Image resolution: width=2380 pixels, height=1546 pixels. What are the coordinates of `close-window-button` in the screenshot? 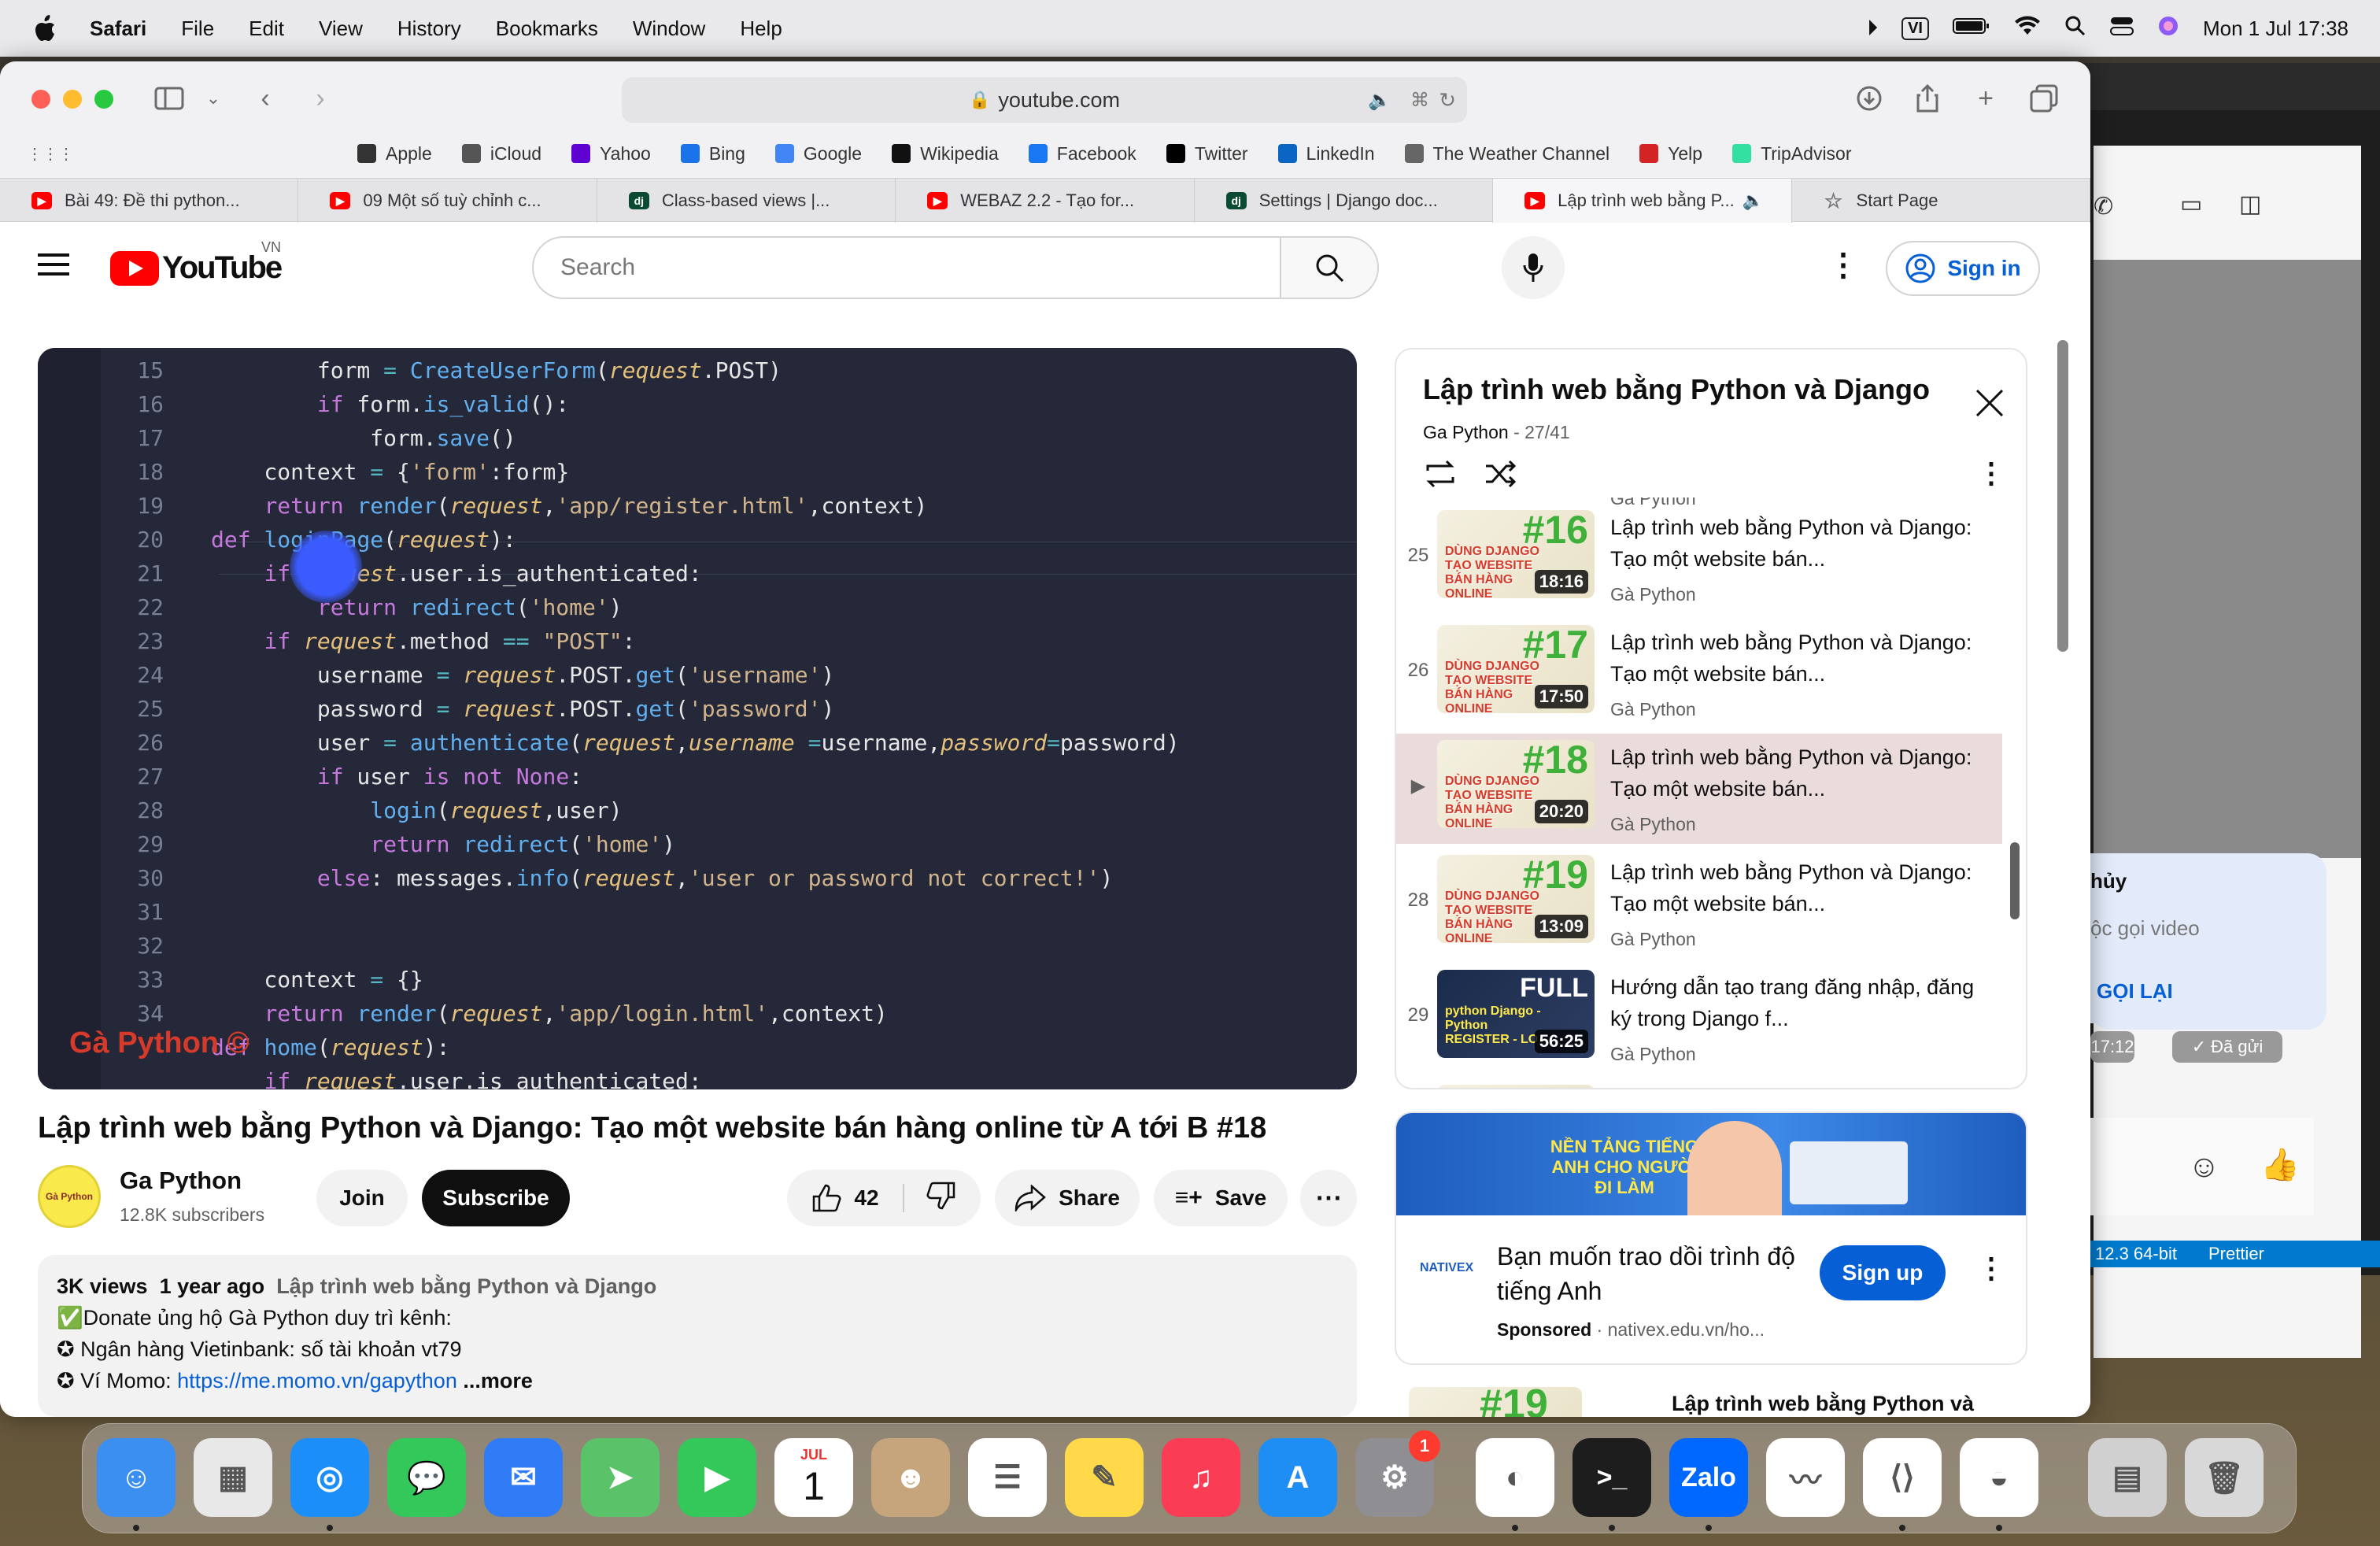 It's located at (40, 99).